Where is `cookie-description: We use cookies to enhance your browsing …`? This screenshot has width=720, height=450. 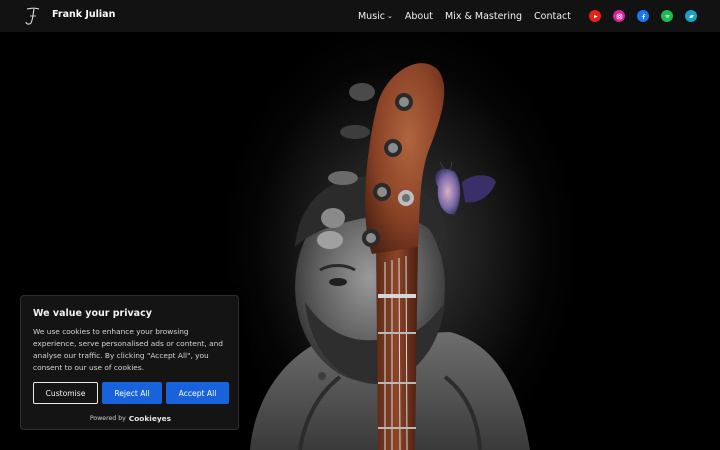
cookie-description: We use cookies to enhance your browsing … is located at coordinates (128, 349).